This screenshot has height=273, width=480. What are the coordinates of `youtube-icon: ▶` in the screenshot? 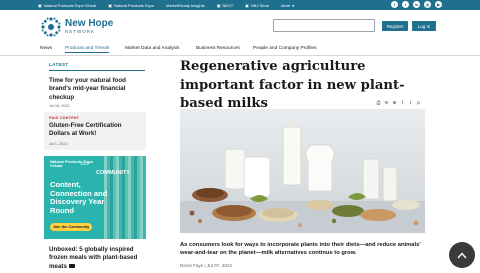 It's located at (438, 4).